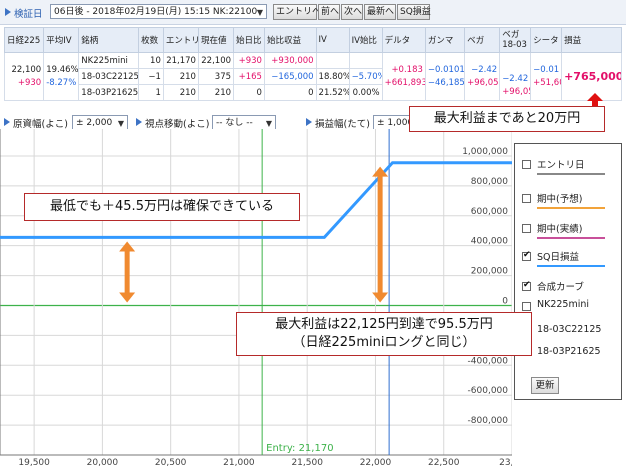  Describe the element at coordinates (563, 304) in the screenshot. I see `nk225mini-label: NK225mini` at that location.